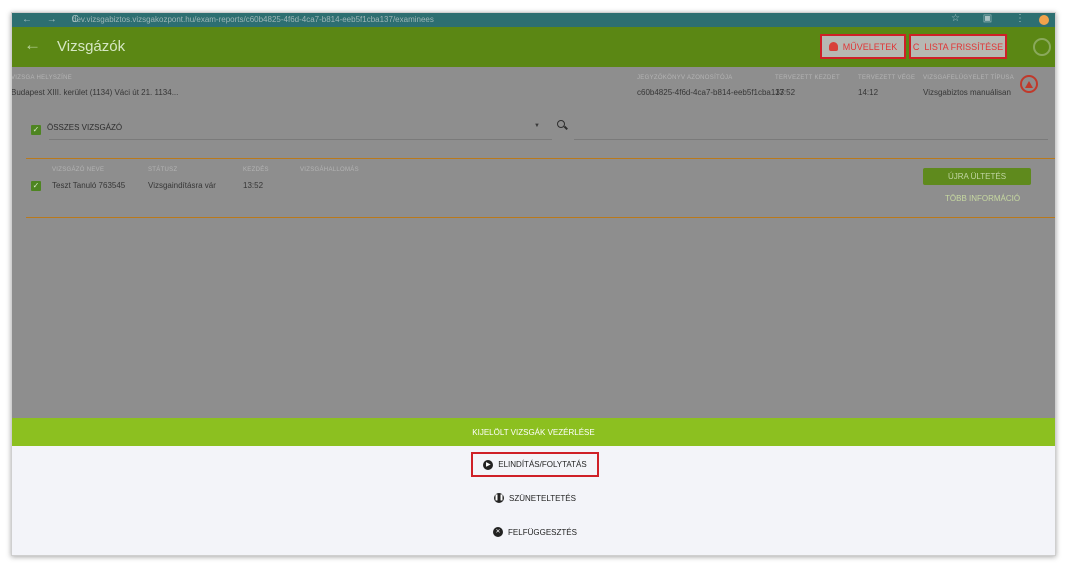 This screenshot has width=1065, height=570. I want to click on refresh-list-button: C LISTA FRISSÍTÉSE, so click(958, 46).